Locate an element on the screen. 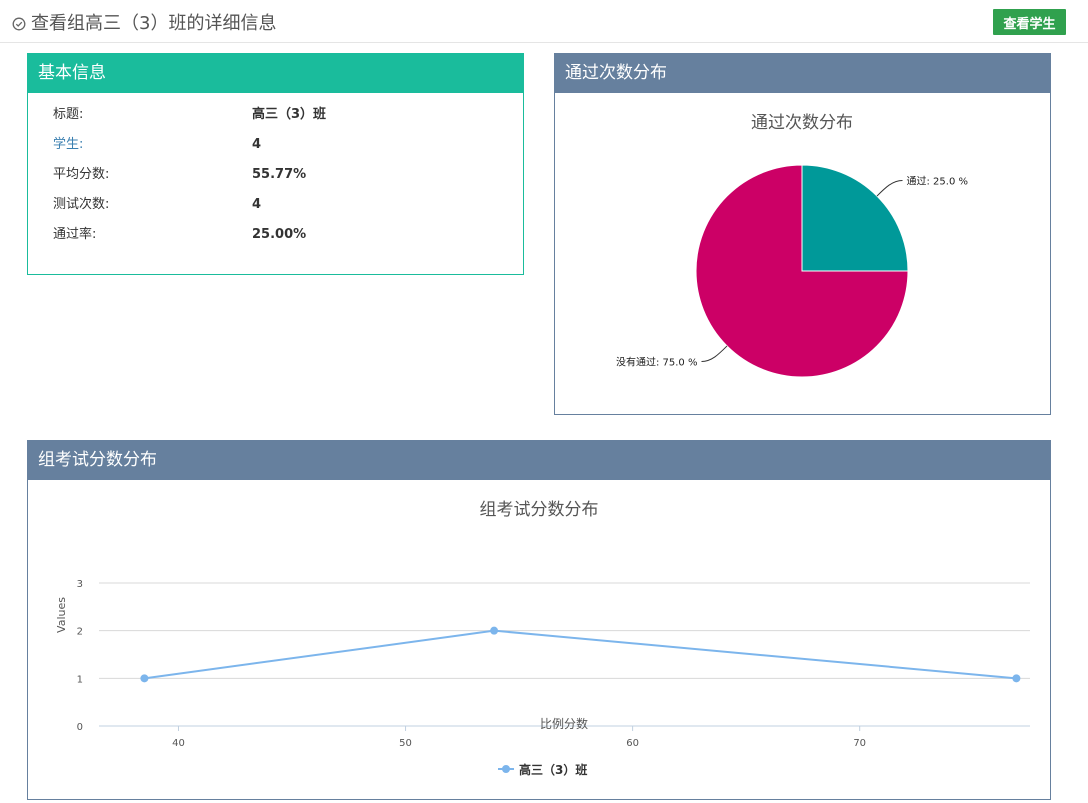 The image size is (1088, 803). info-label-tests: 测试次数: is located at coordinates (81, 204).